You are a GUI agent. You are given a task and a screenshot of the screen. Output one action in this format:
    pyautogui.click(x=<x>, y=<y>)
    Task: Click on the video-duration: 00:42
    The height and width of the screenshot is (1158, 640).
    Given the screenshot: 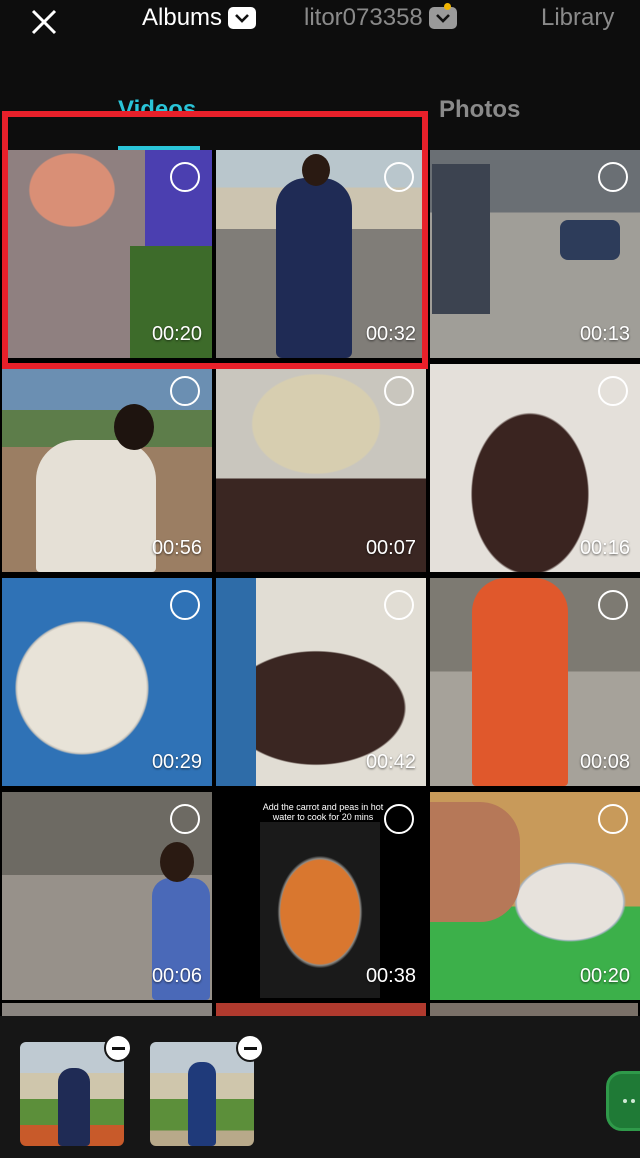 What is the action you would take?
    pyautogui.click(x=390, y=762)
    